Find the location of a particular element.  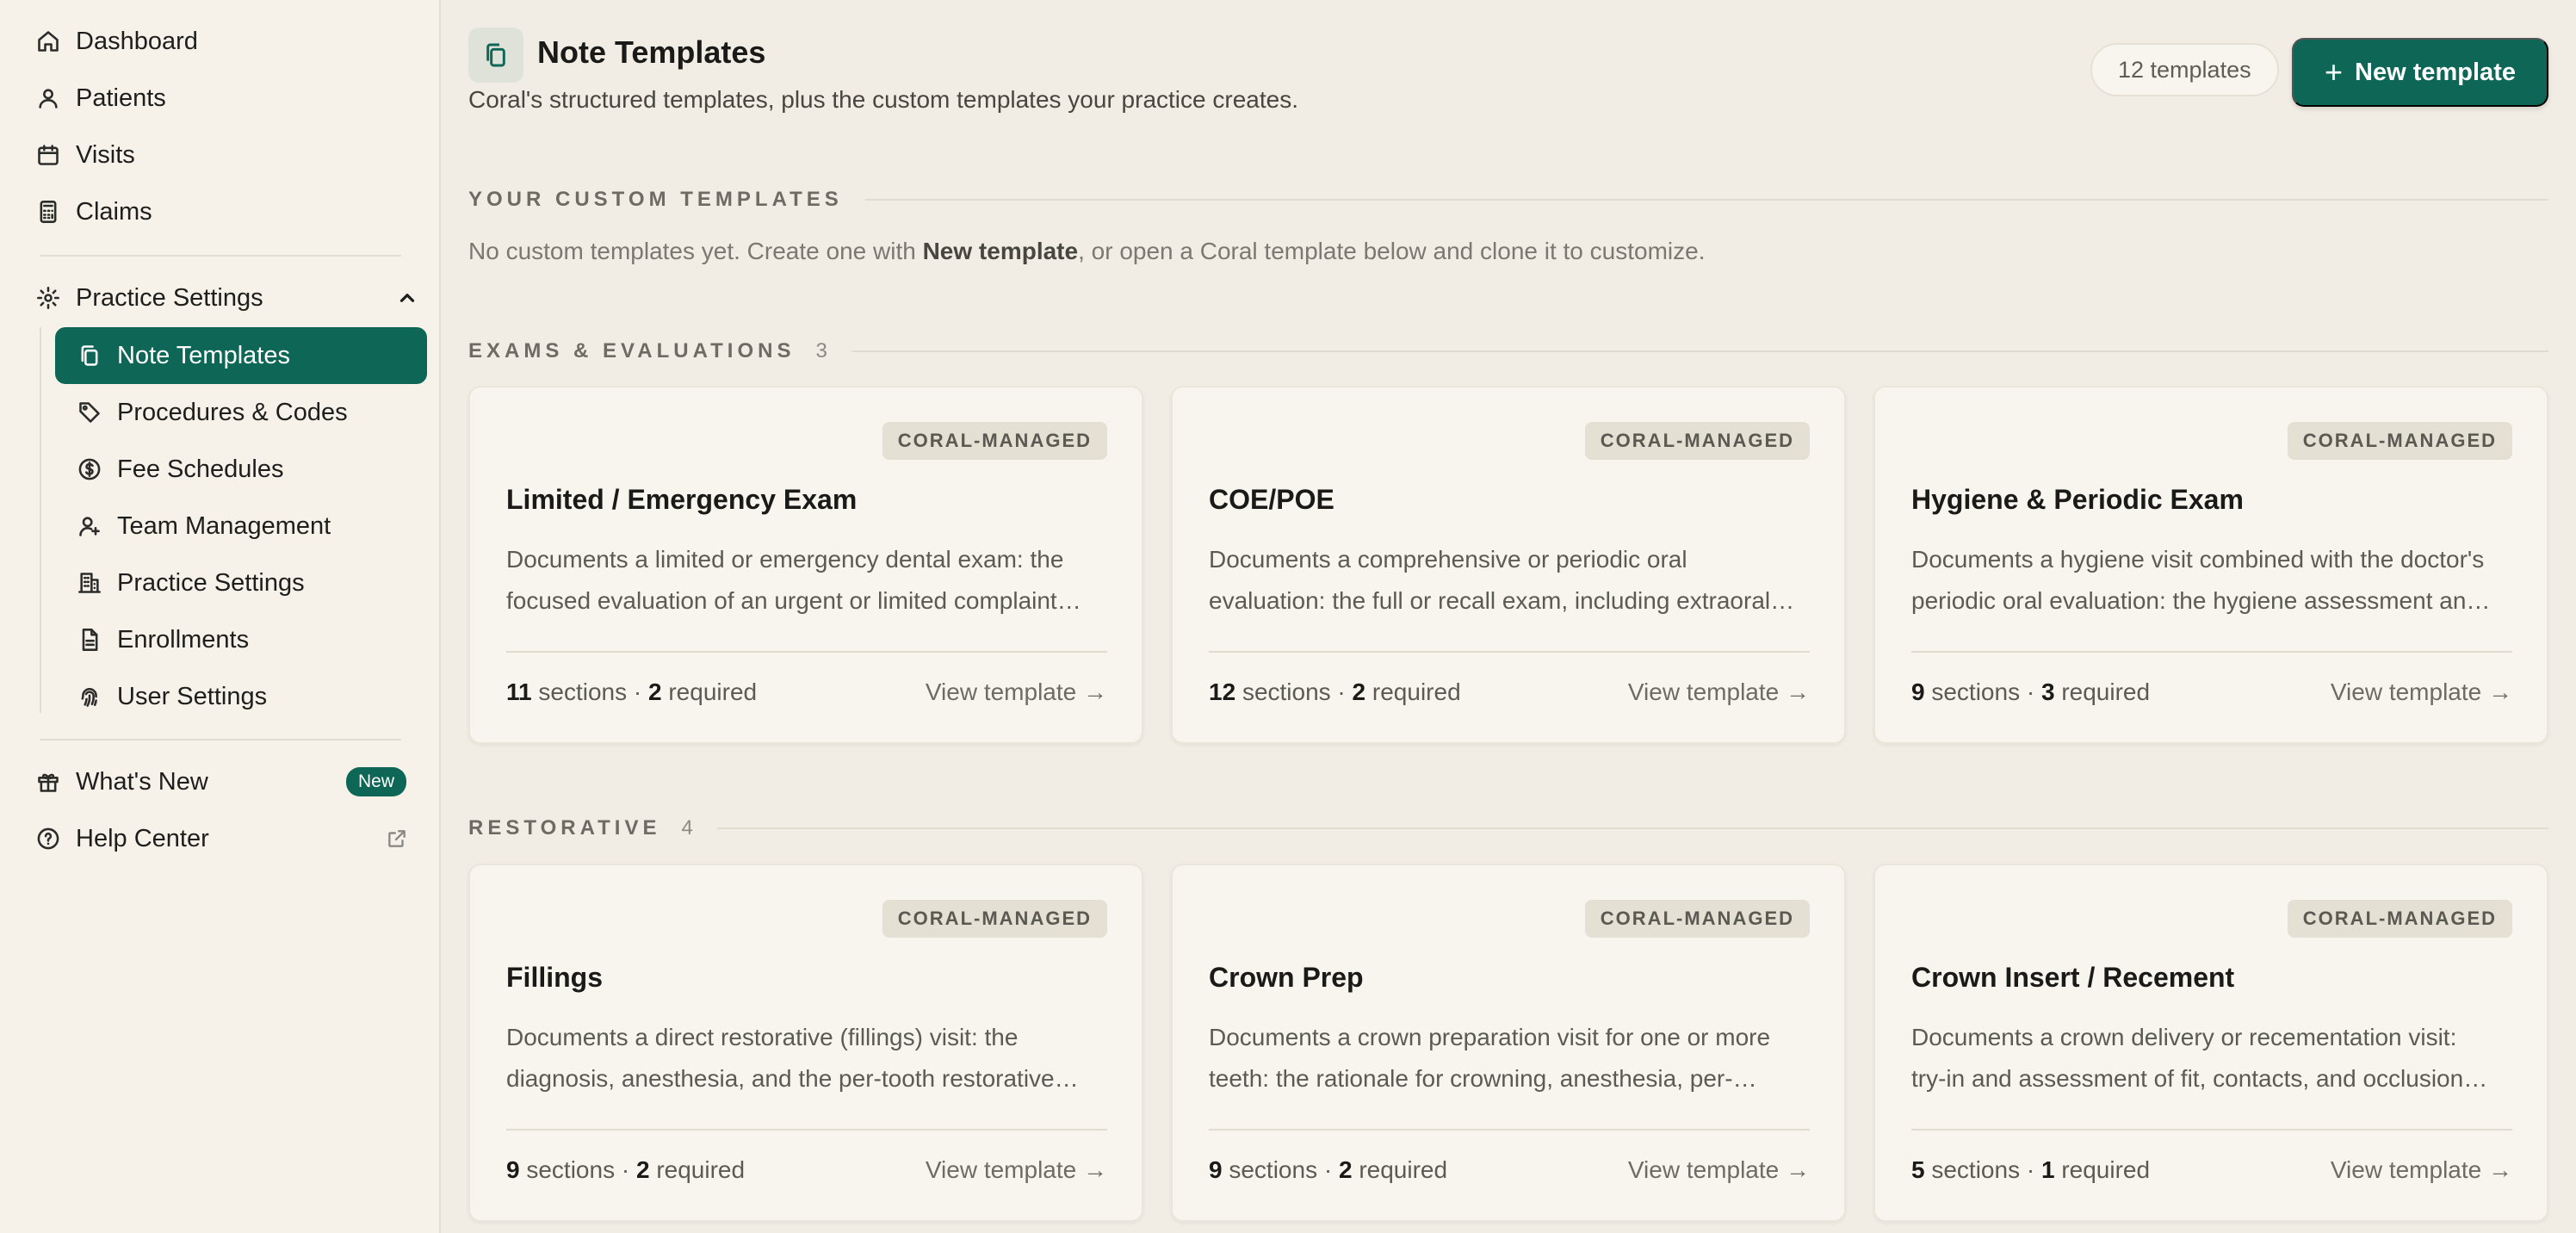

exams-section-header: EXAMS & EVALUATIONS 3 is located at coordinates (1508, 351).